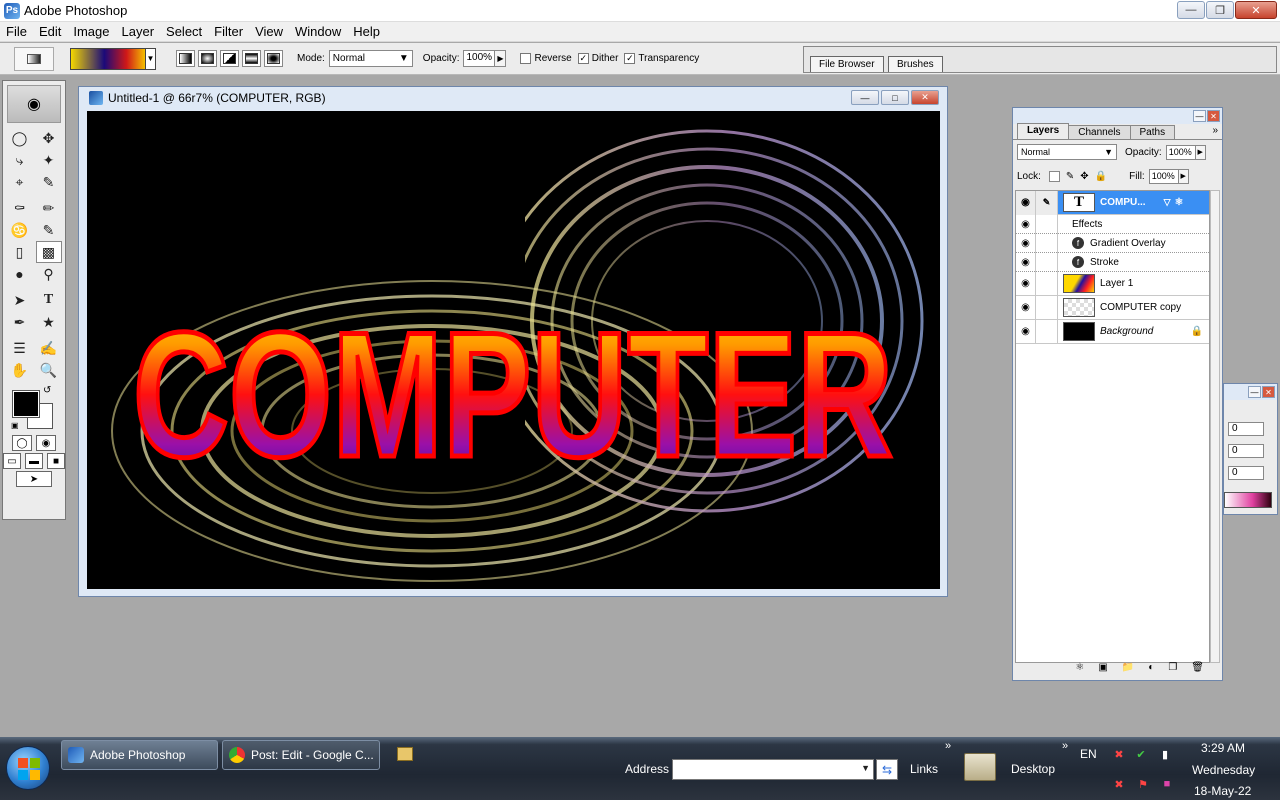 This screenshot has width=1280, height=800. Describe the element at coordinates (546, 58) in the screenshot. I see `reverse-checkbox: Reverse` at that location.